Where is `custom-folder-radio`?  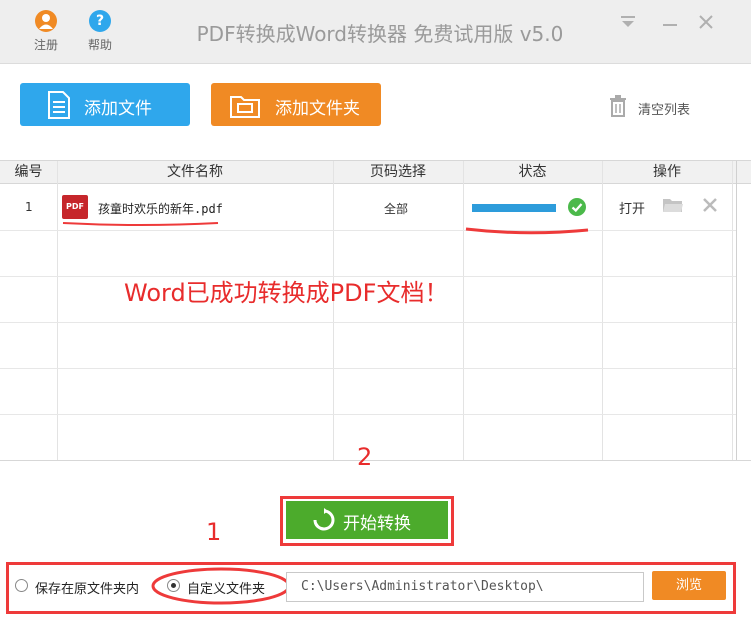
custom-folder-radio is located at coordinates (173, 585).